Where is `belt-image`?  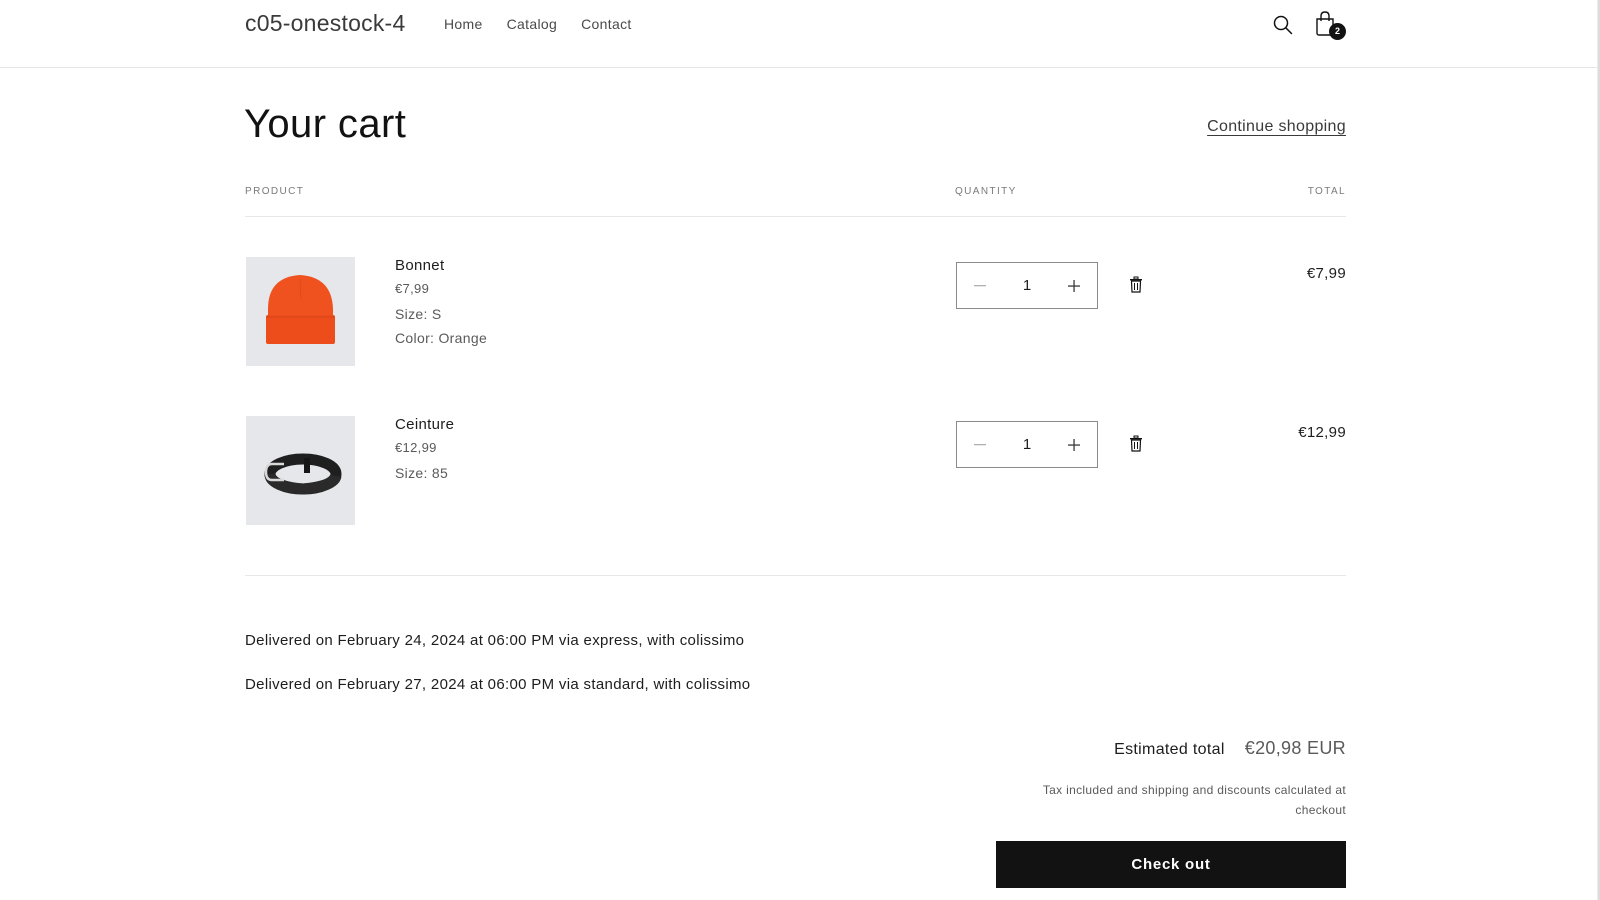 belt-image is located at coordinates (303, 474).